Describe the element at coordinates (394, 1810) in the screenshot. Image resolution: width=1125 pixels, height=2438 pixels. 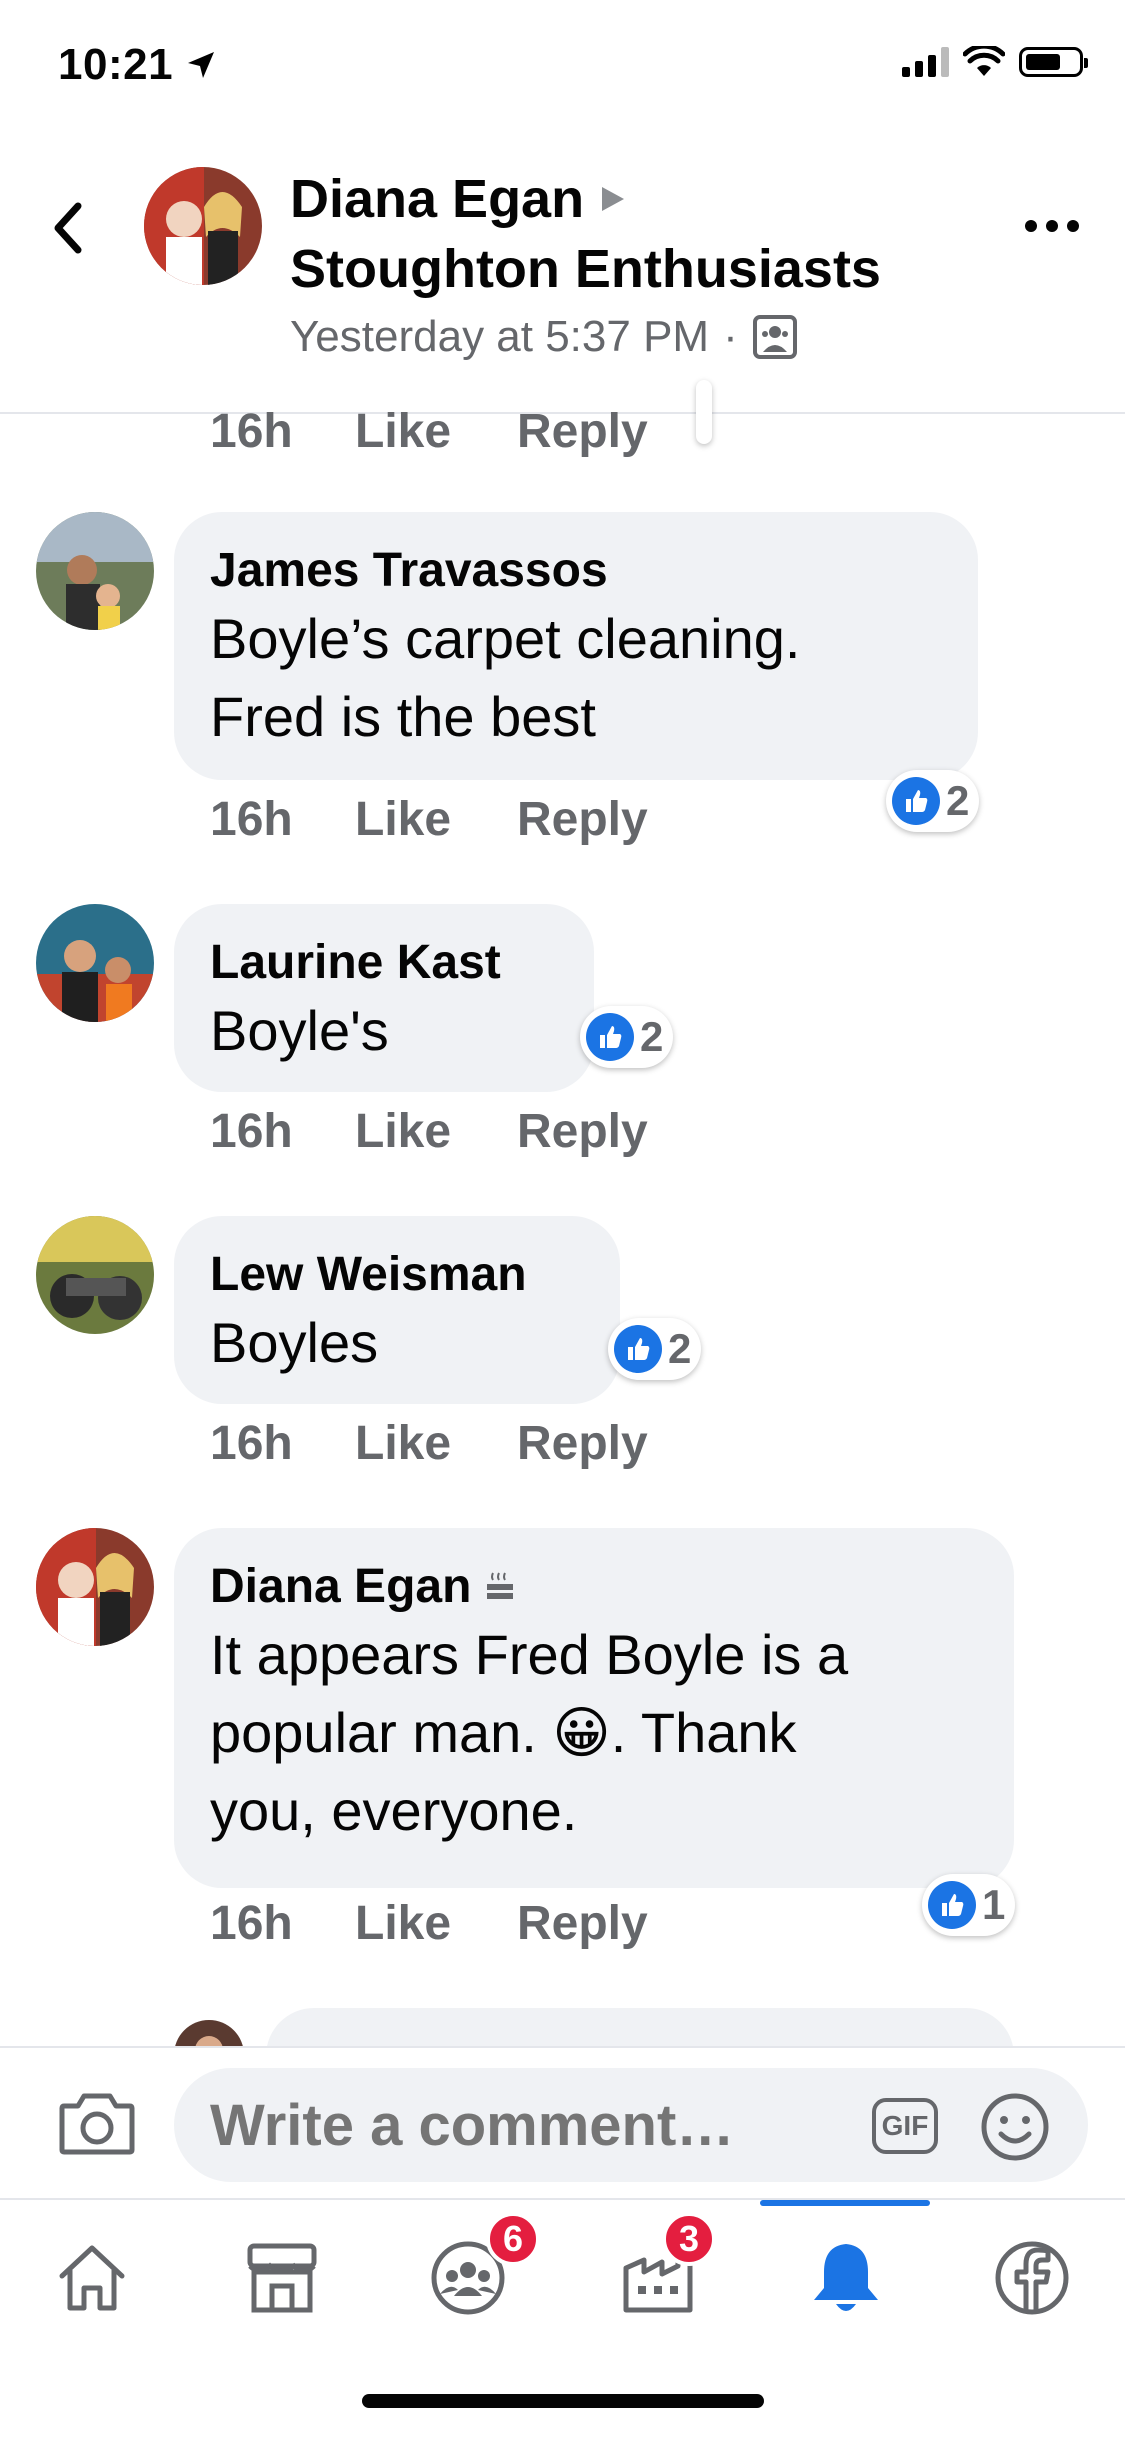
I see `comment-text-line: you, everyone.` at that location.